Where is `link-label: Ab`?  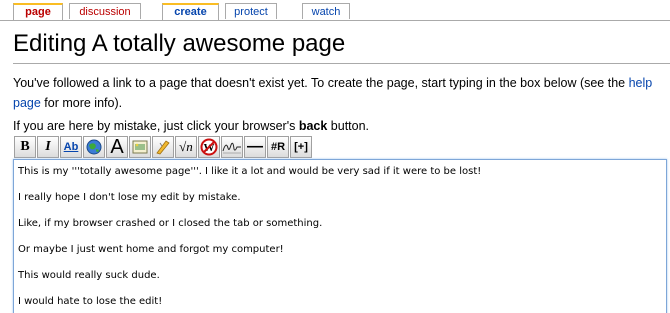 link-label: Ab is located at coordinates (71, 147).